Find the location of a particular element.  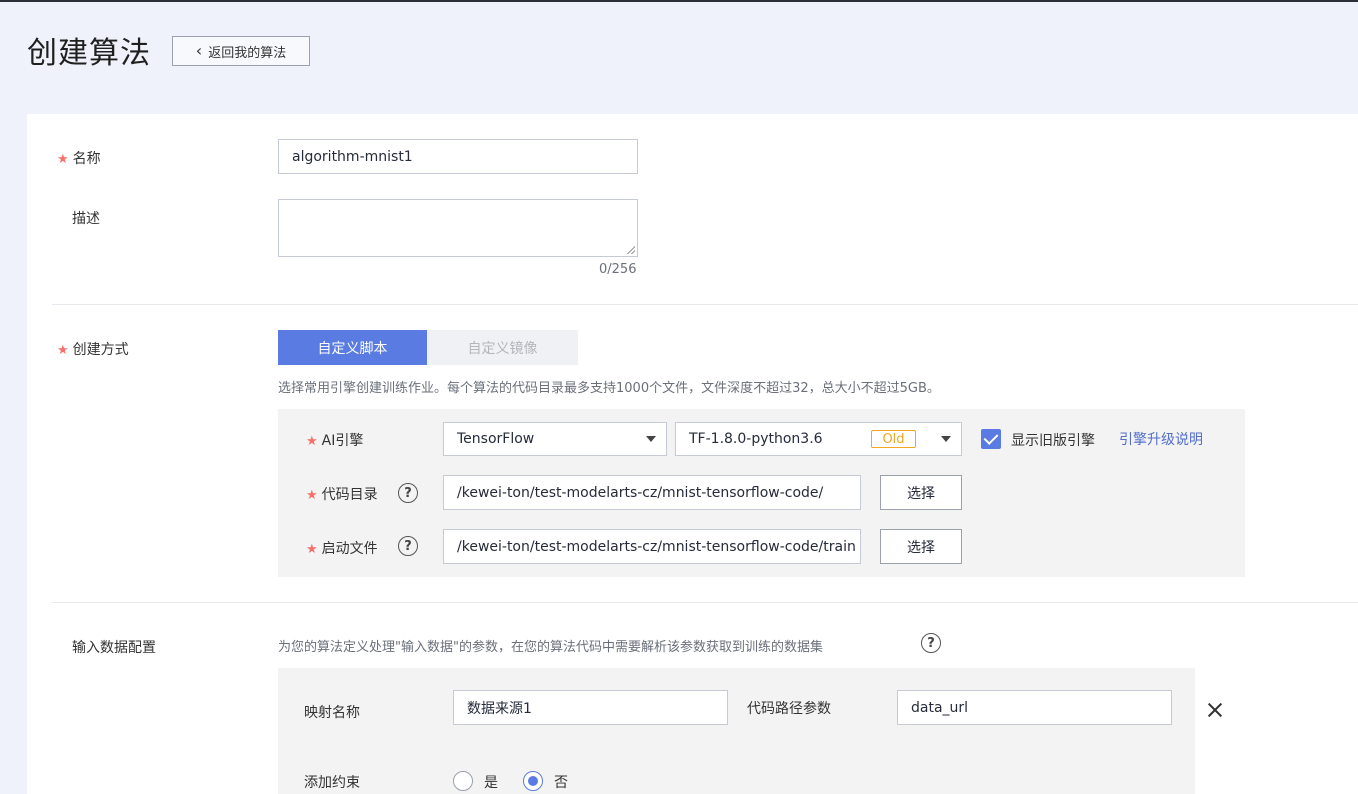

top-border is located at coordinates (679, 1).